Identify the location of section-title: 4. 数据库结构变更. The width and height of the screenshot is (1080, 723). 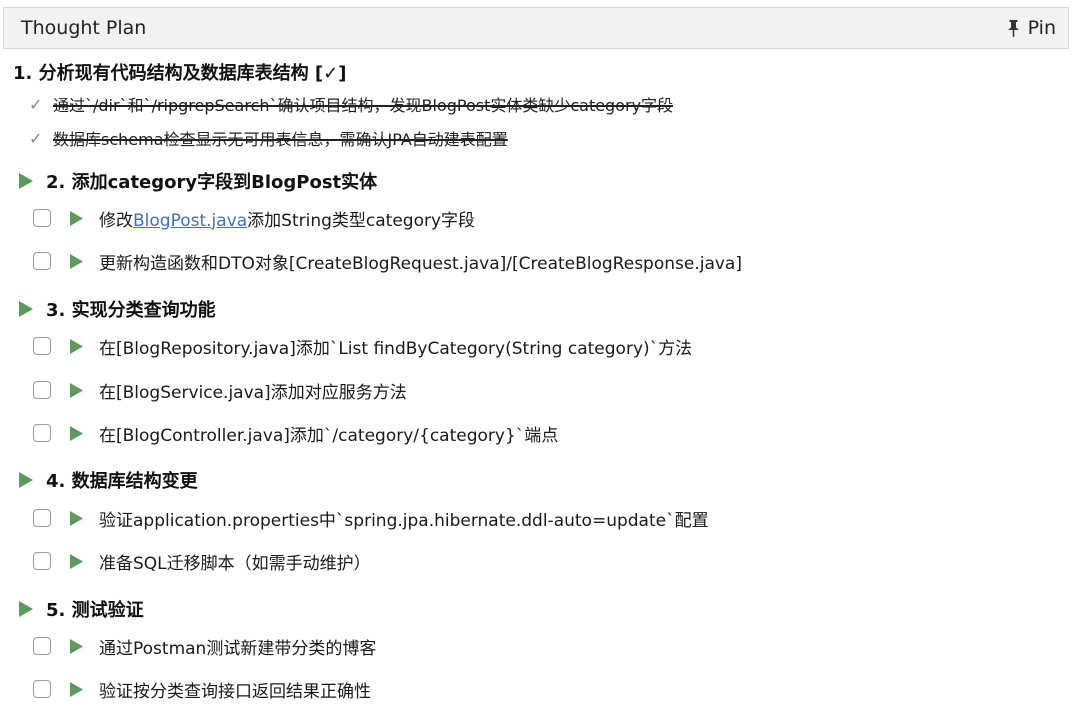
(122, 481).